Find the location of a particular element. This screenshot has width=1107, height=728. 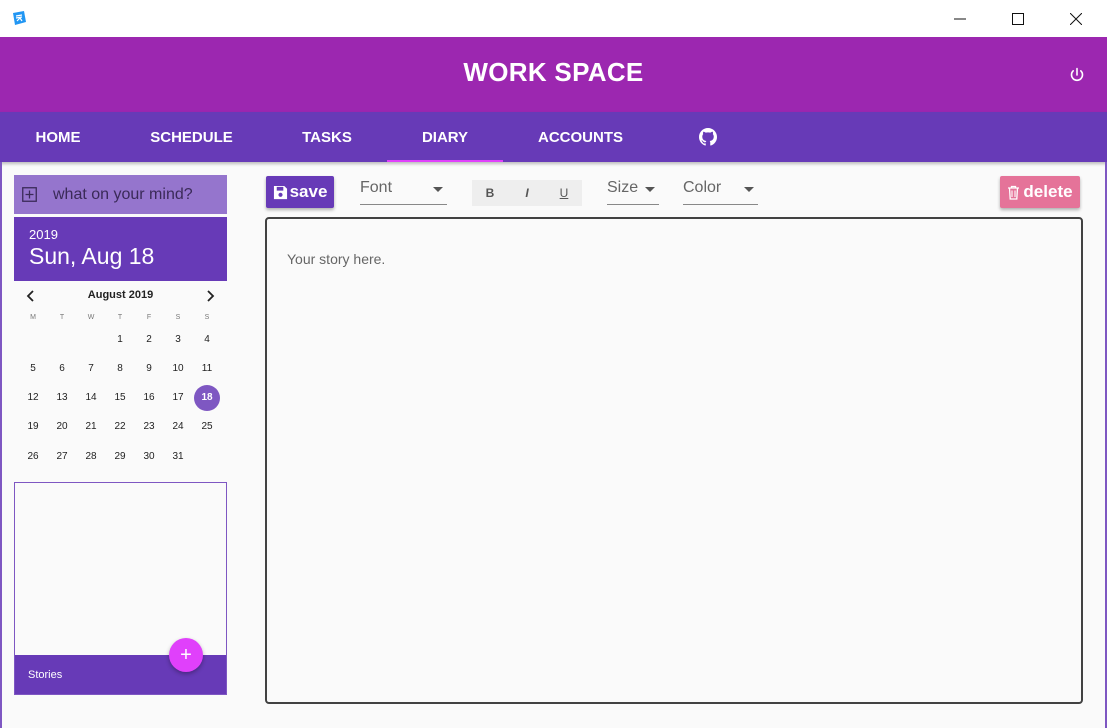

minimize-icon is located at coordinates (960, 18).